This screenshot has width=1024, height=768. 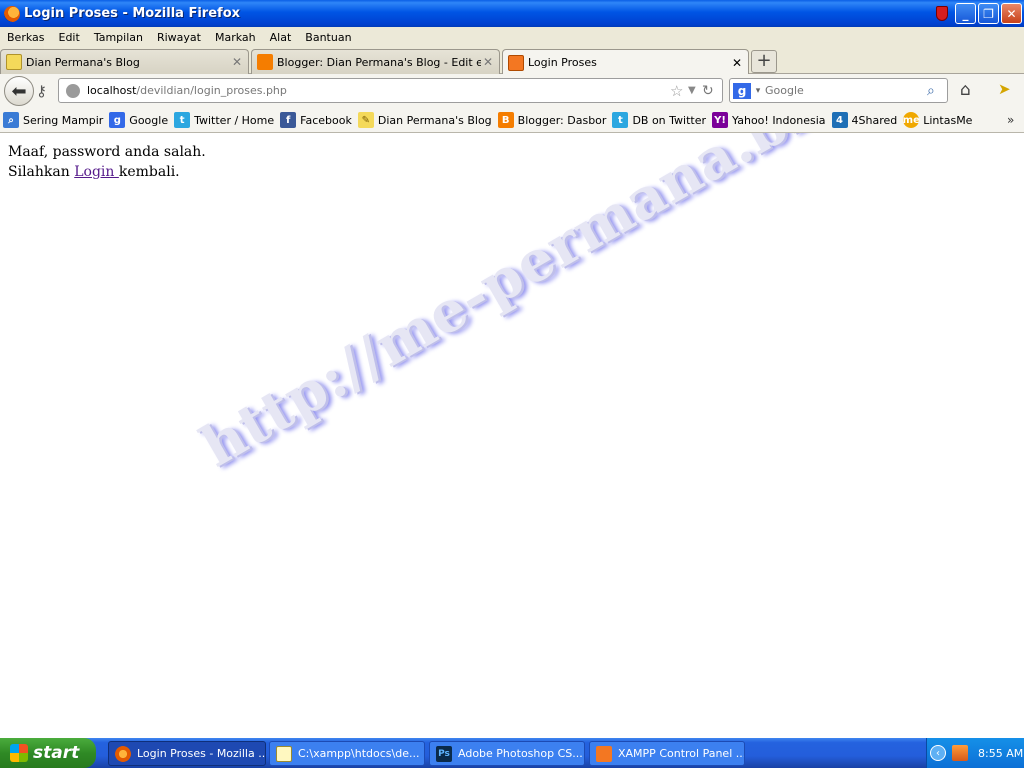 I want to click on bookmark-dian-permana-blog: ✎ Dian Permana's Blog, so click(x=424, y=120).